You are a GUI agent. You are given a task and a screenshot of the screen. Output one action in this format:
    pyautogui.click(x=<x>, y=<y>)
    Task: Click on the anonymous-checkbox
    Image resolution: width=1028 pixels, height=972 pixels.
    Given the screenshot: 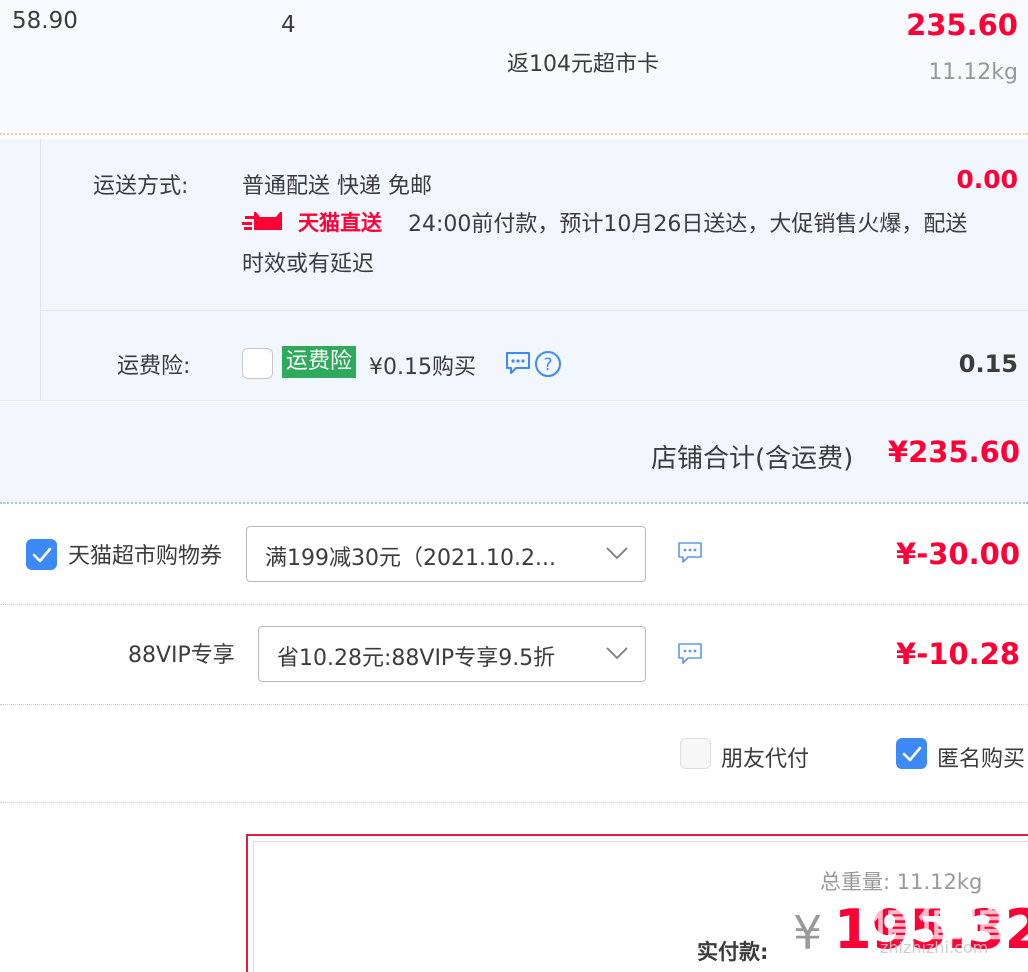 What is the action you would take?
    pyautogui.click(x=911, y=753)
    